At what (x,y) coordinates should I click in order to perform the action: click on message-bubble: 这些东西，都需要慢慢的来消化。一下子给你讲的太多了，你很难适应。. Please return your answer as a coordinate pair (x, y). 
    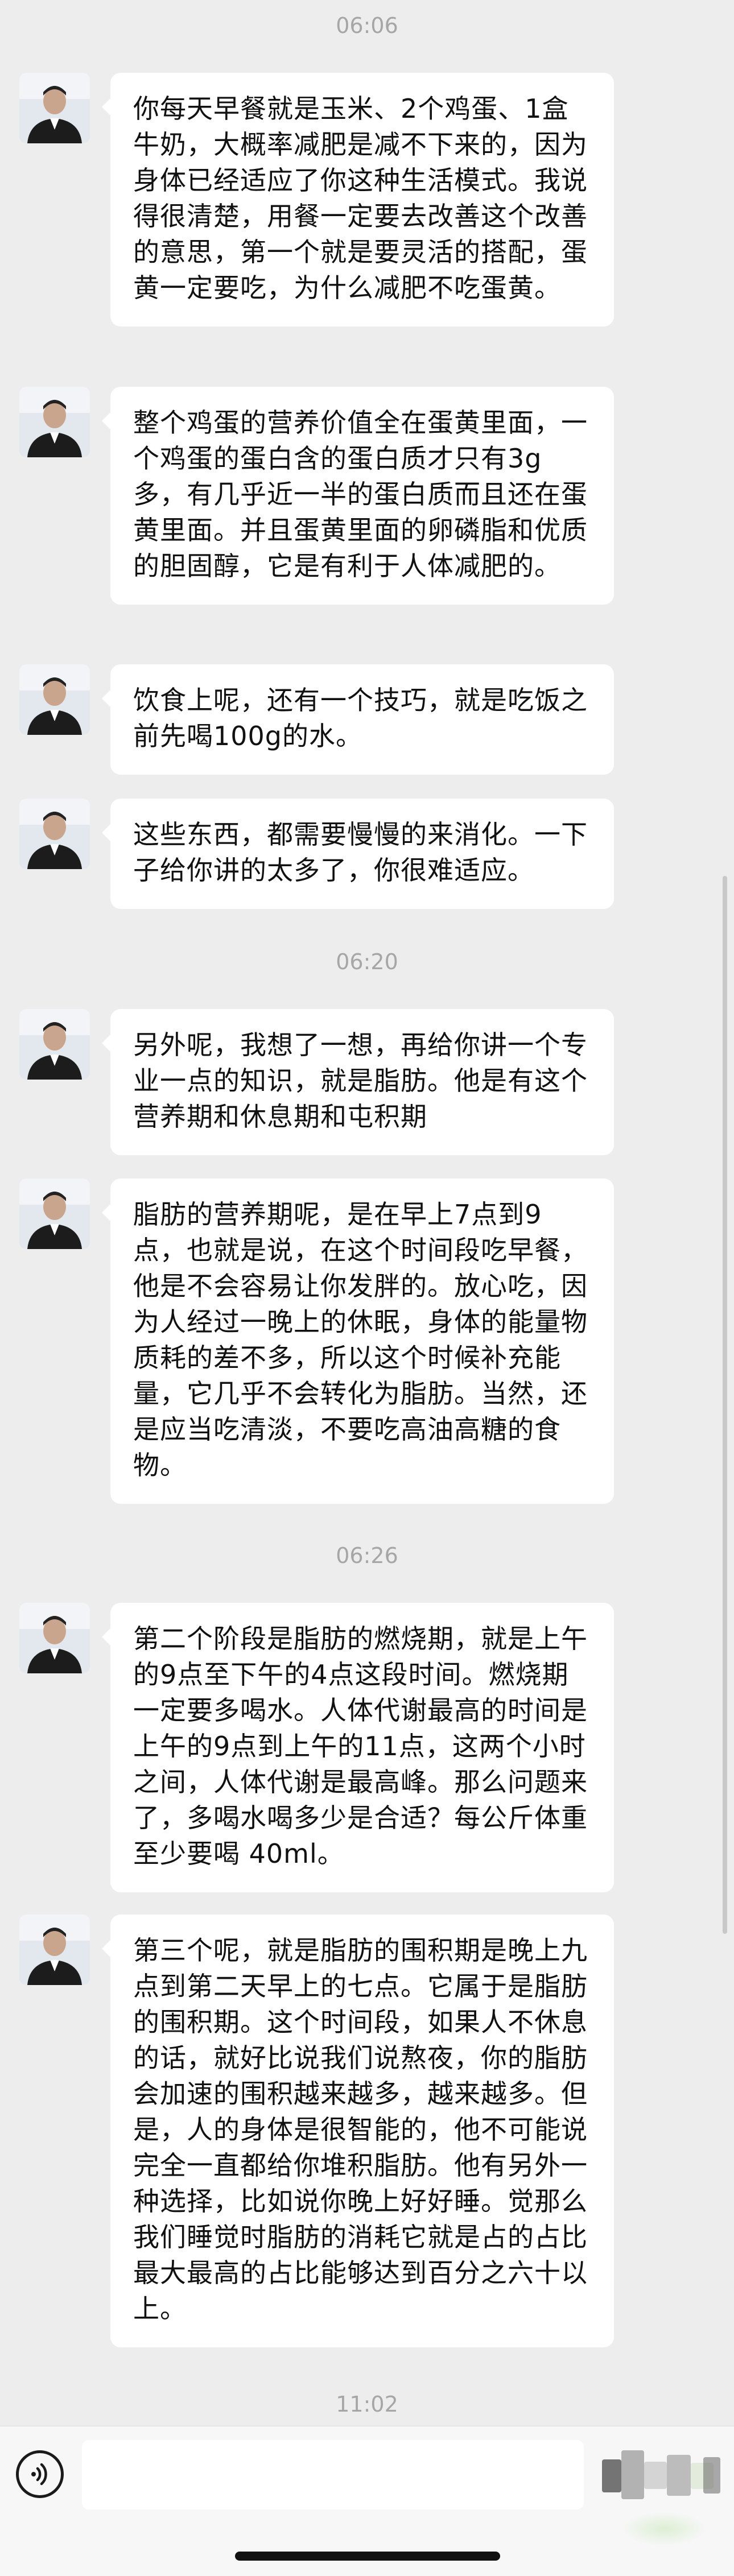
    Looking at the image, I should click on (358, 854).